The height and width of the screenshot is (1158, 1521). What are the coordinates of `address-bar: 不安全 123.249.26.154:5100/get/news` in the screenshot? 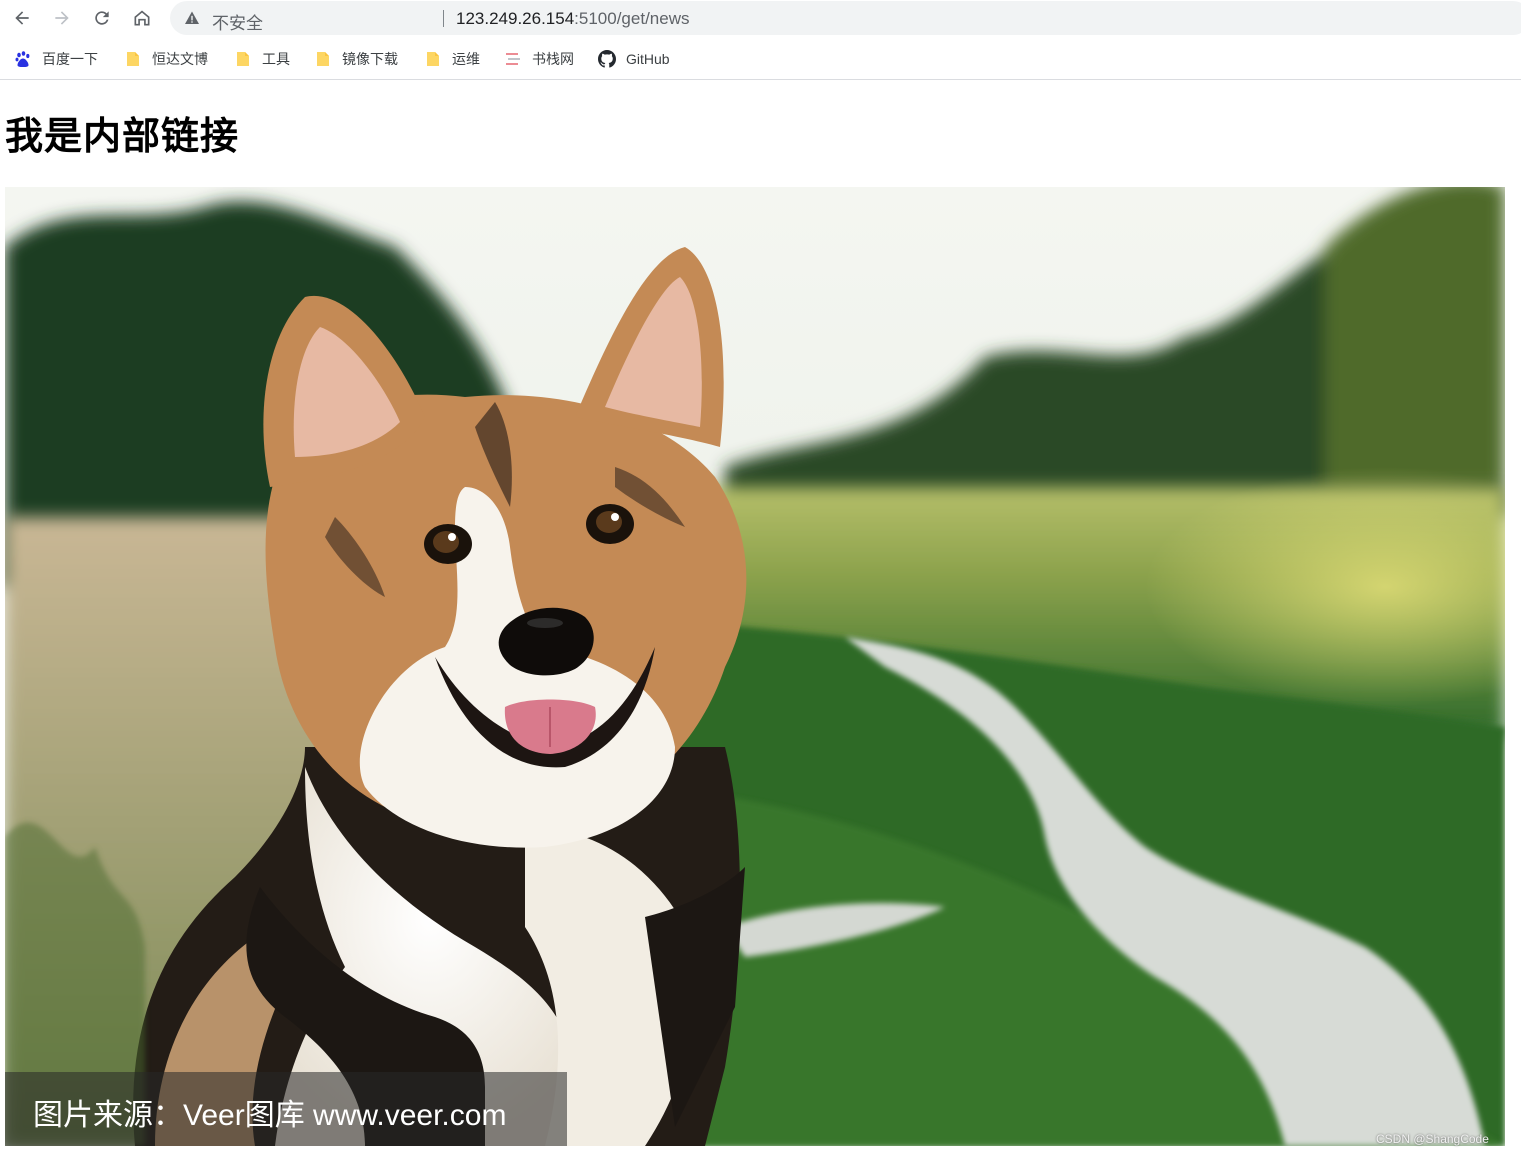 It's located at (845, 18).